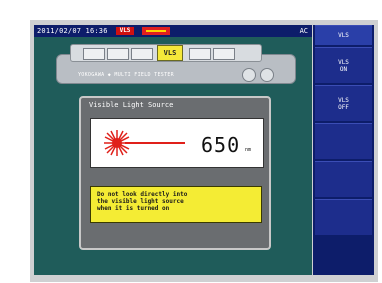  Describe the element at coordinates (72, 31) in the screenshot. I see `status-datetime: 2011/02/07 16:36` at that location.